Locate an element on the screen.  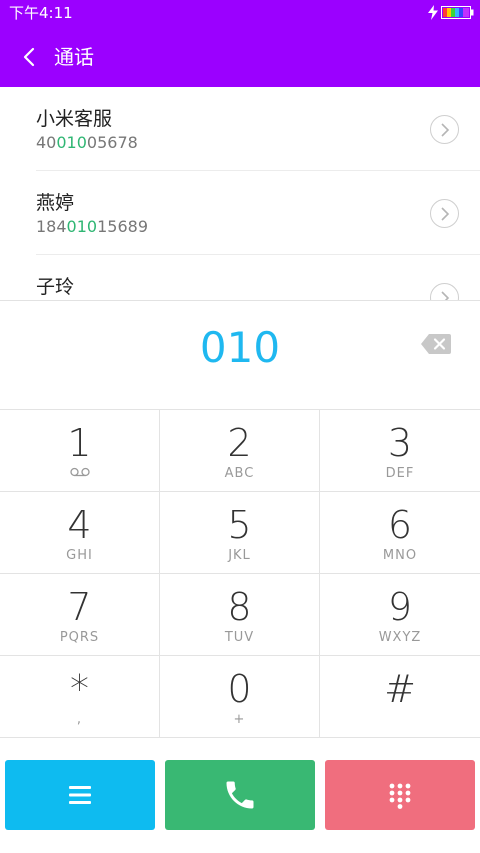
key-0: 0 + is located at coordinates (240, 697).